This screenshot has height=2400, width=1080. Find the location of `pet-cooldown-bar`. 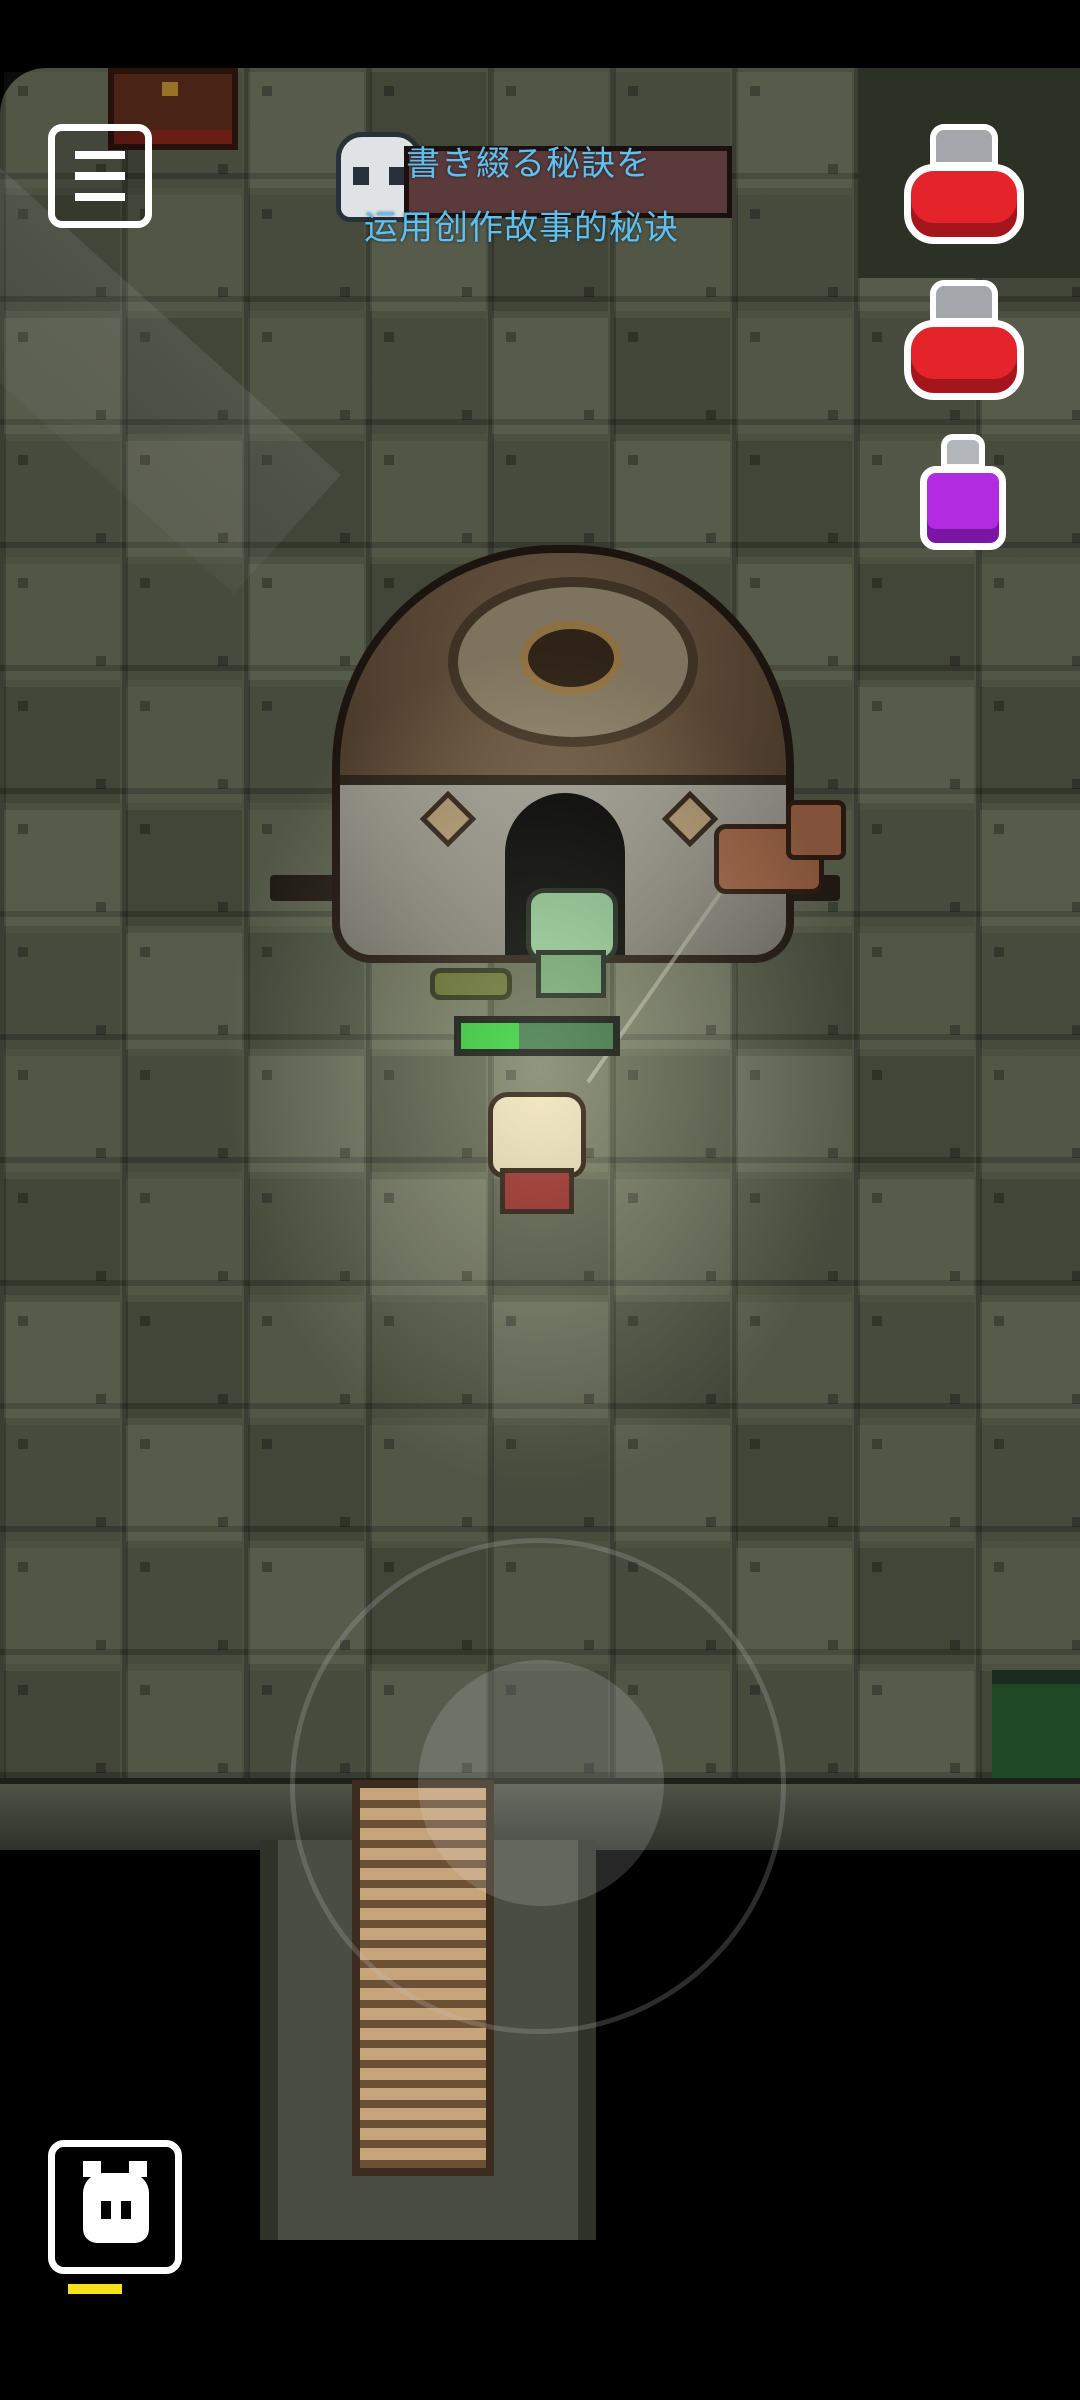

pet-cooldown-bar is located at coordinates (95, 2289).